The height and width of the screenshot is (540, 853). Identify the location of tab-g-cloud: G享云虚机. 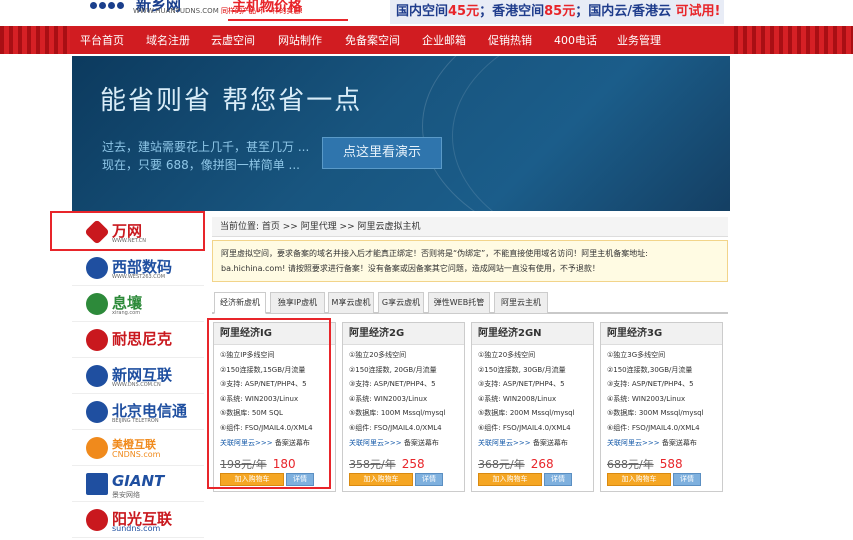
(401, 303).